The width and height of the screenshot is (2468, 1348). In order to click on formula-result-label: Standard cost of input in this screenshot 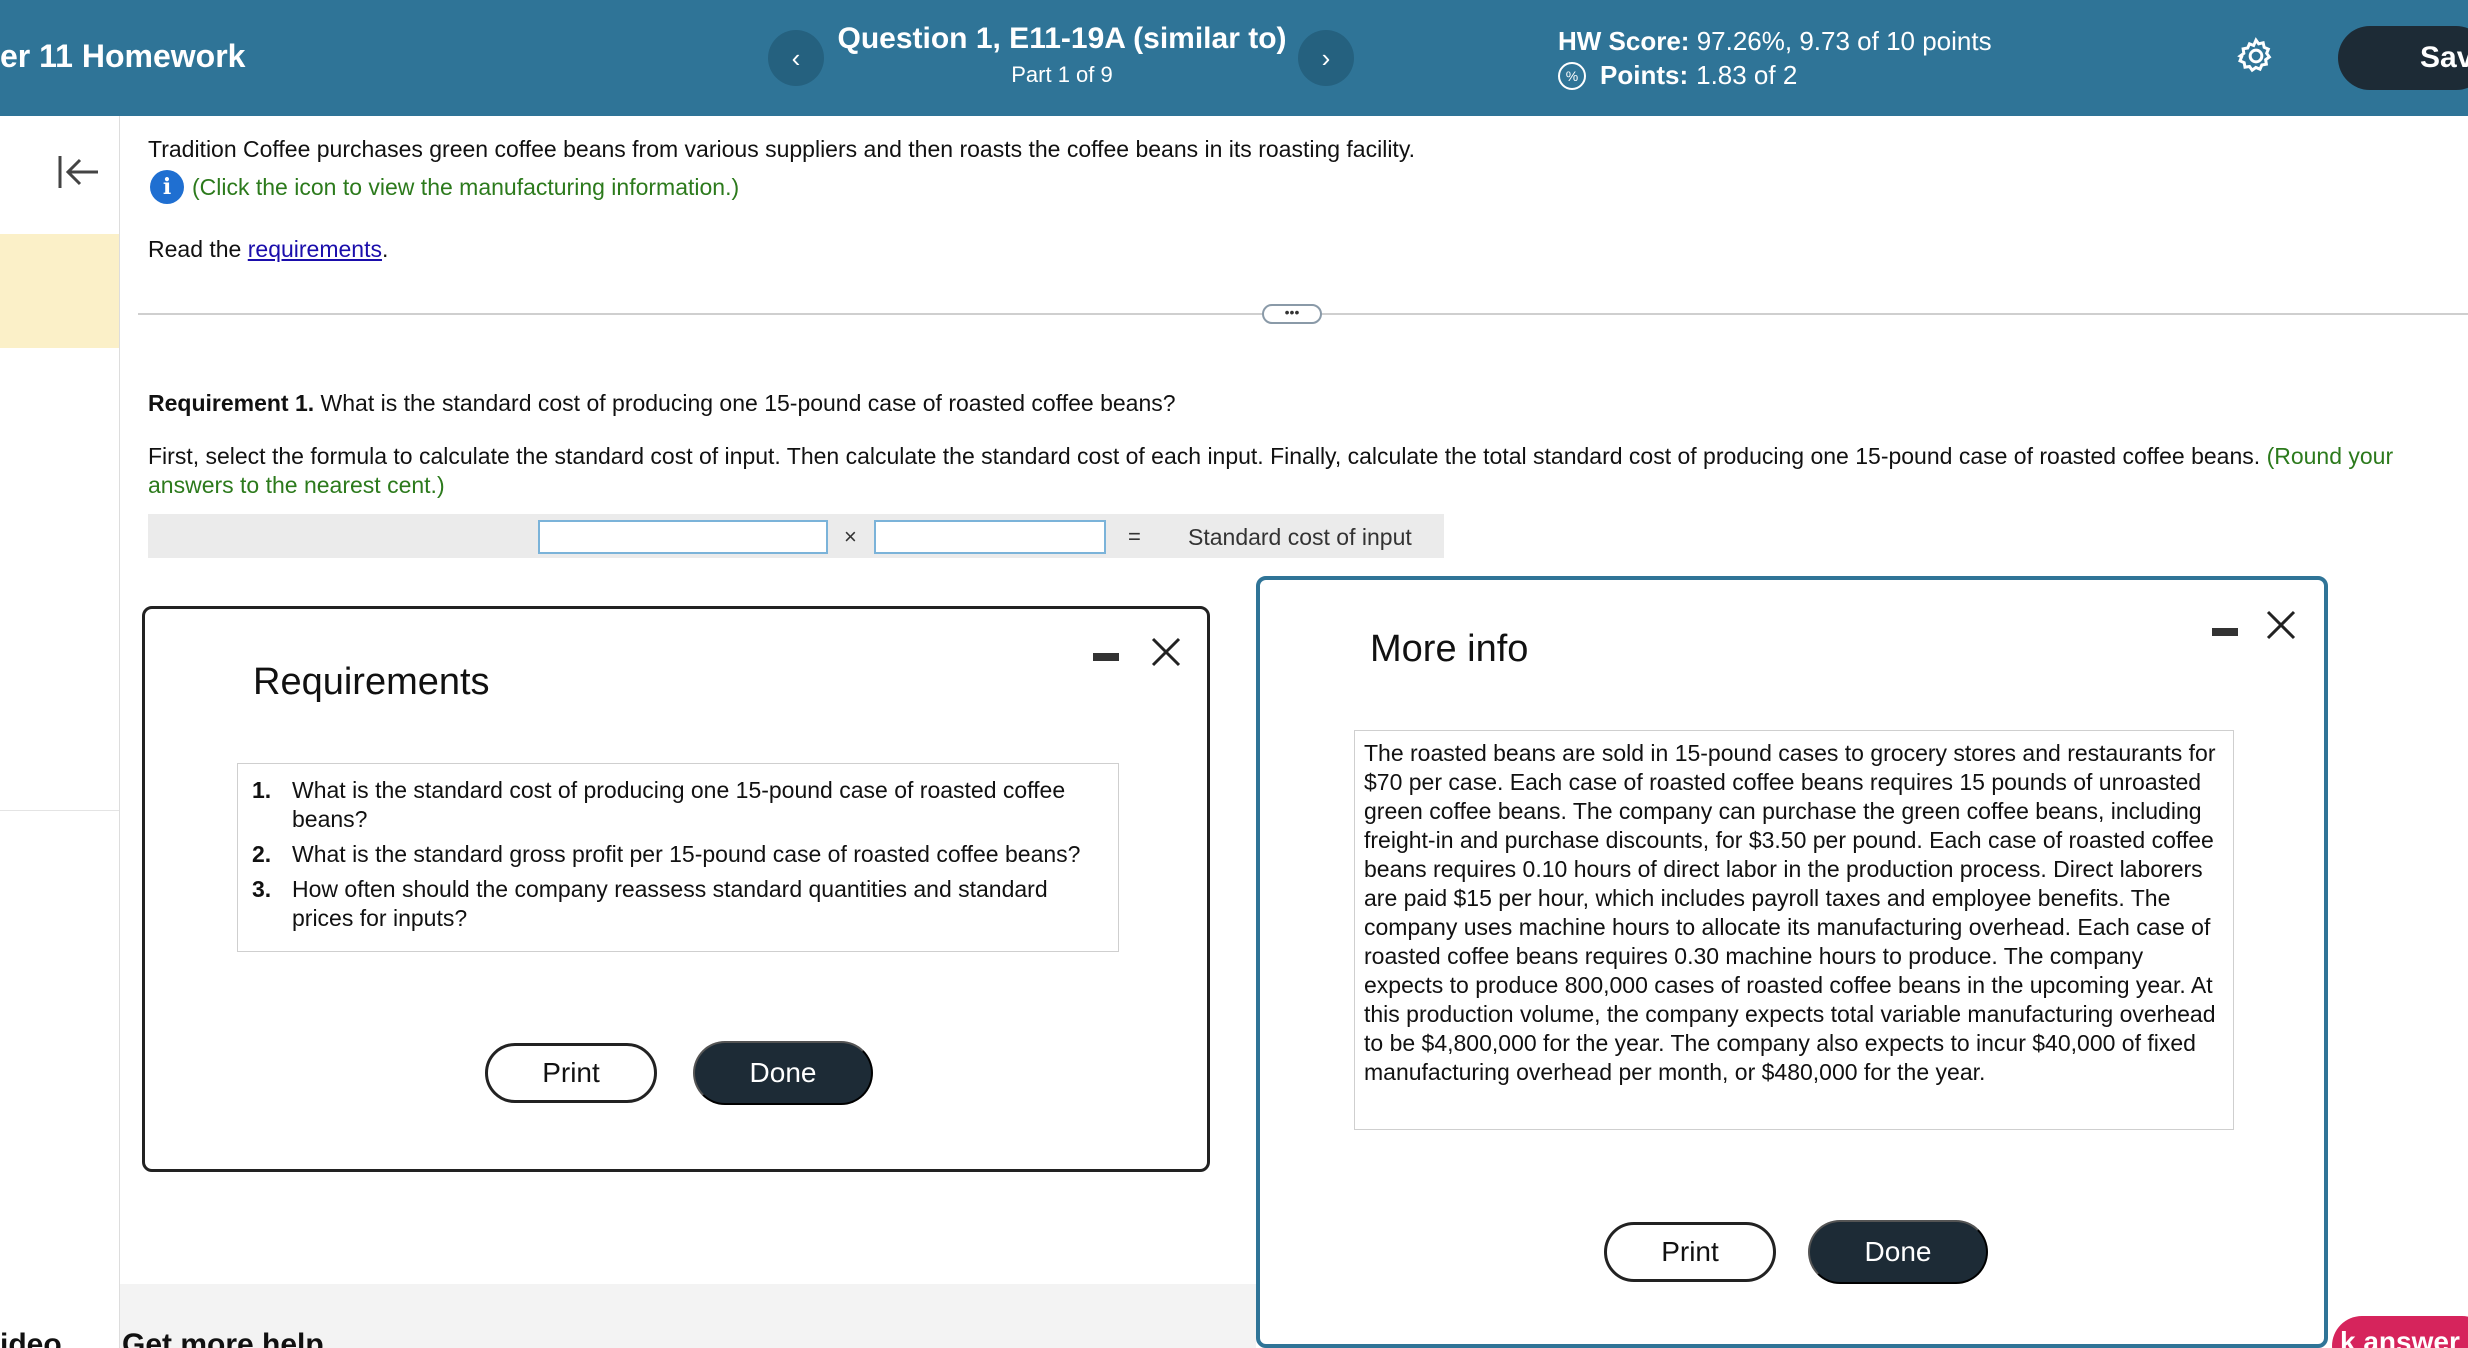, I will do `click(1300, 537)`.